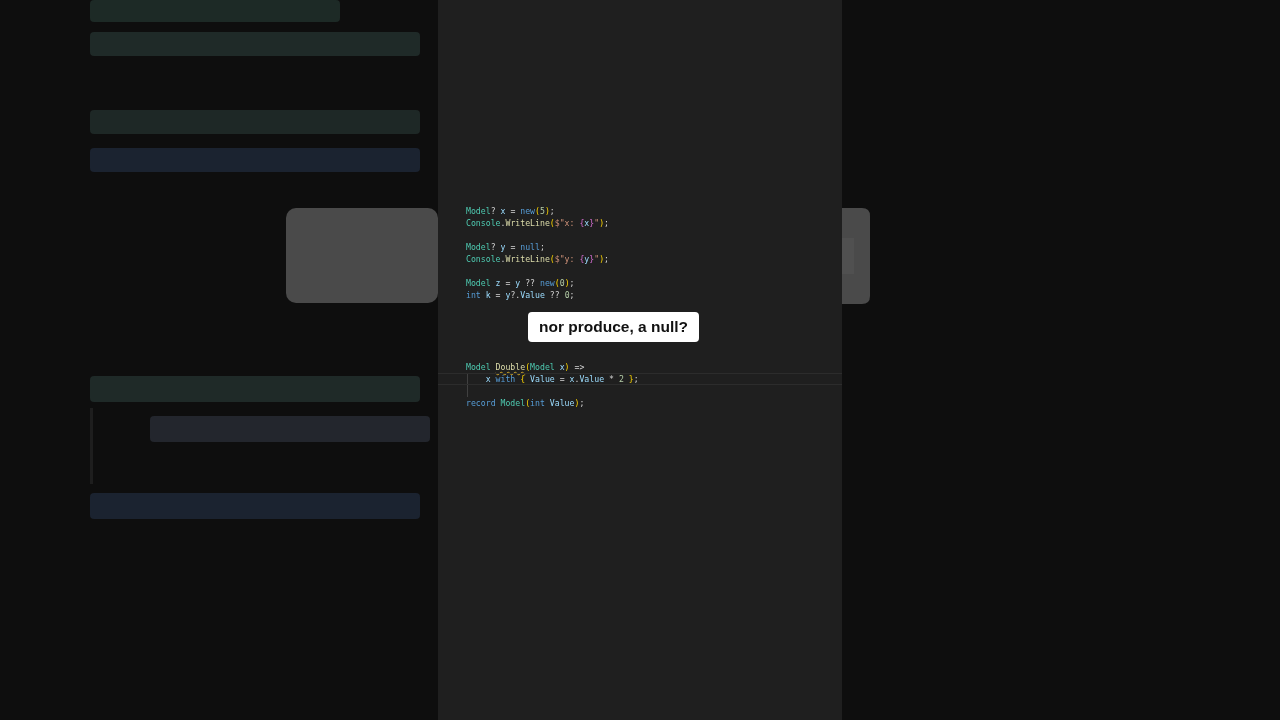  Describe the element at coordinates (520, 295) in the screenshot. I see `code-line: int k = y?.Value ?? 0;` at that location.